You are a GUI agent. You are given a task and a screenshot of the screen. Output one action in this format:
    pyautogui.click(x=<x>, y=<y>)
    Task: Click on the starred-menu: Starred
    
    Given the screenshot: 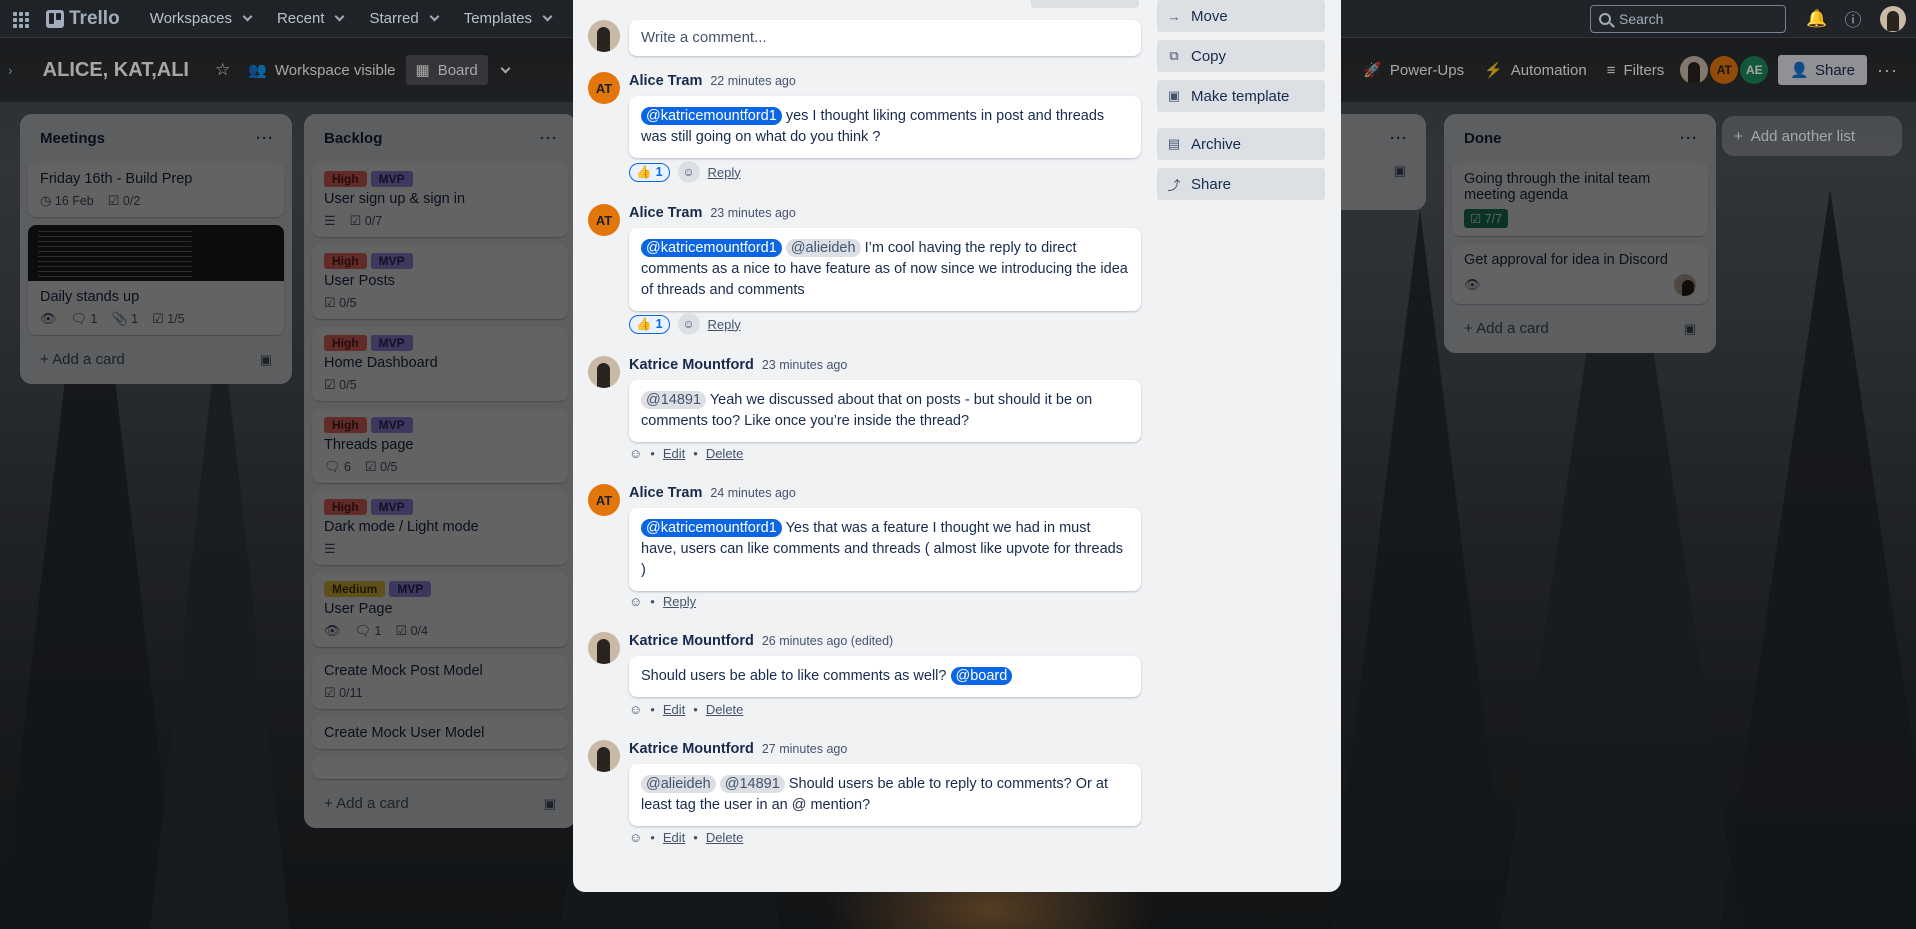 What is the action you would take?
    pyautogui.click(x=403, y=18)
    